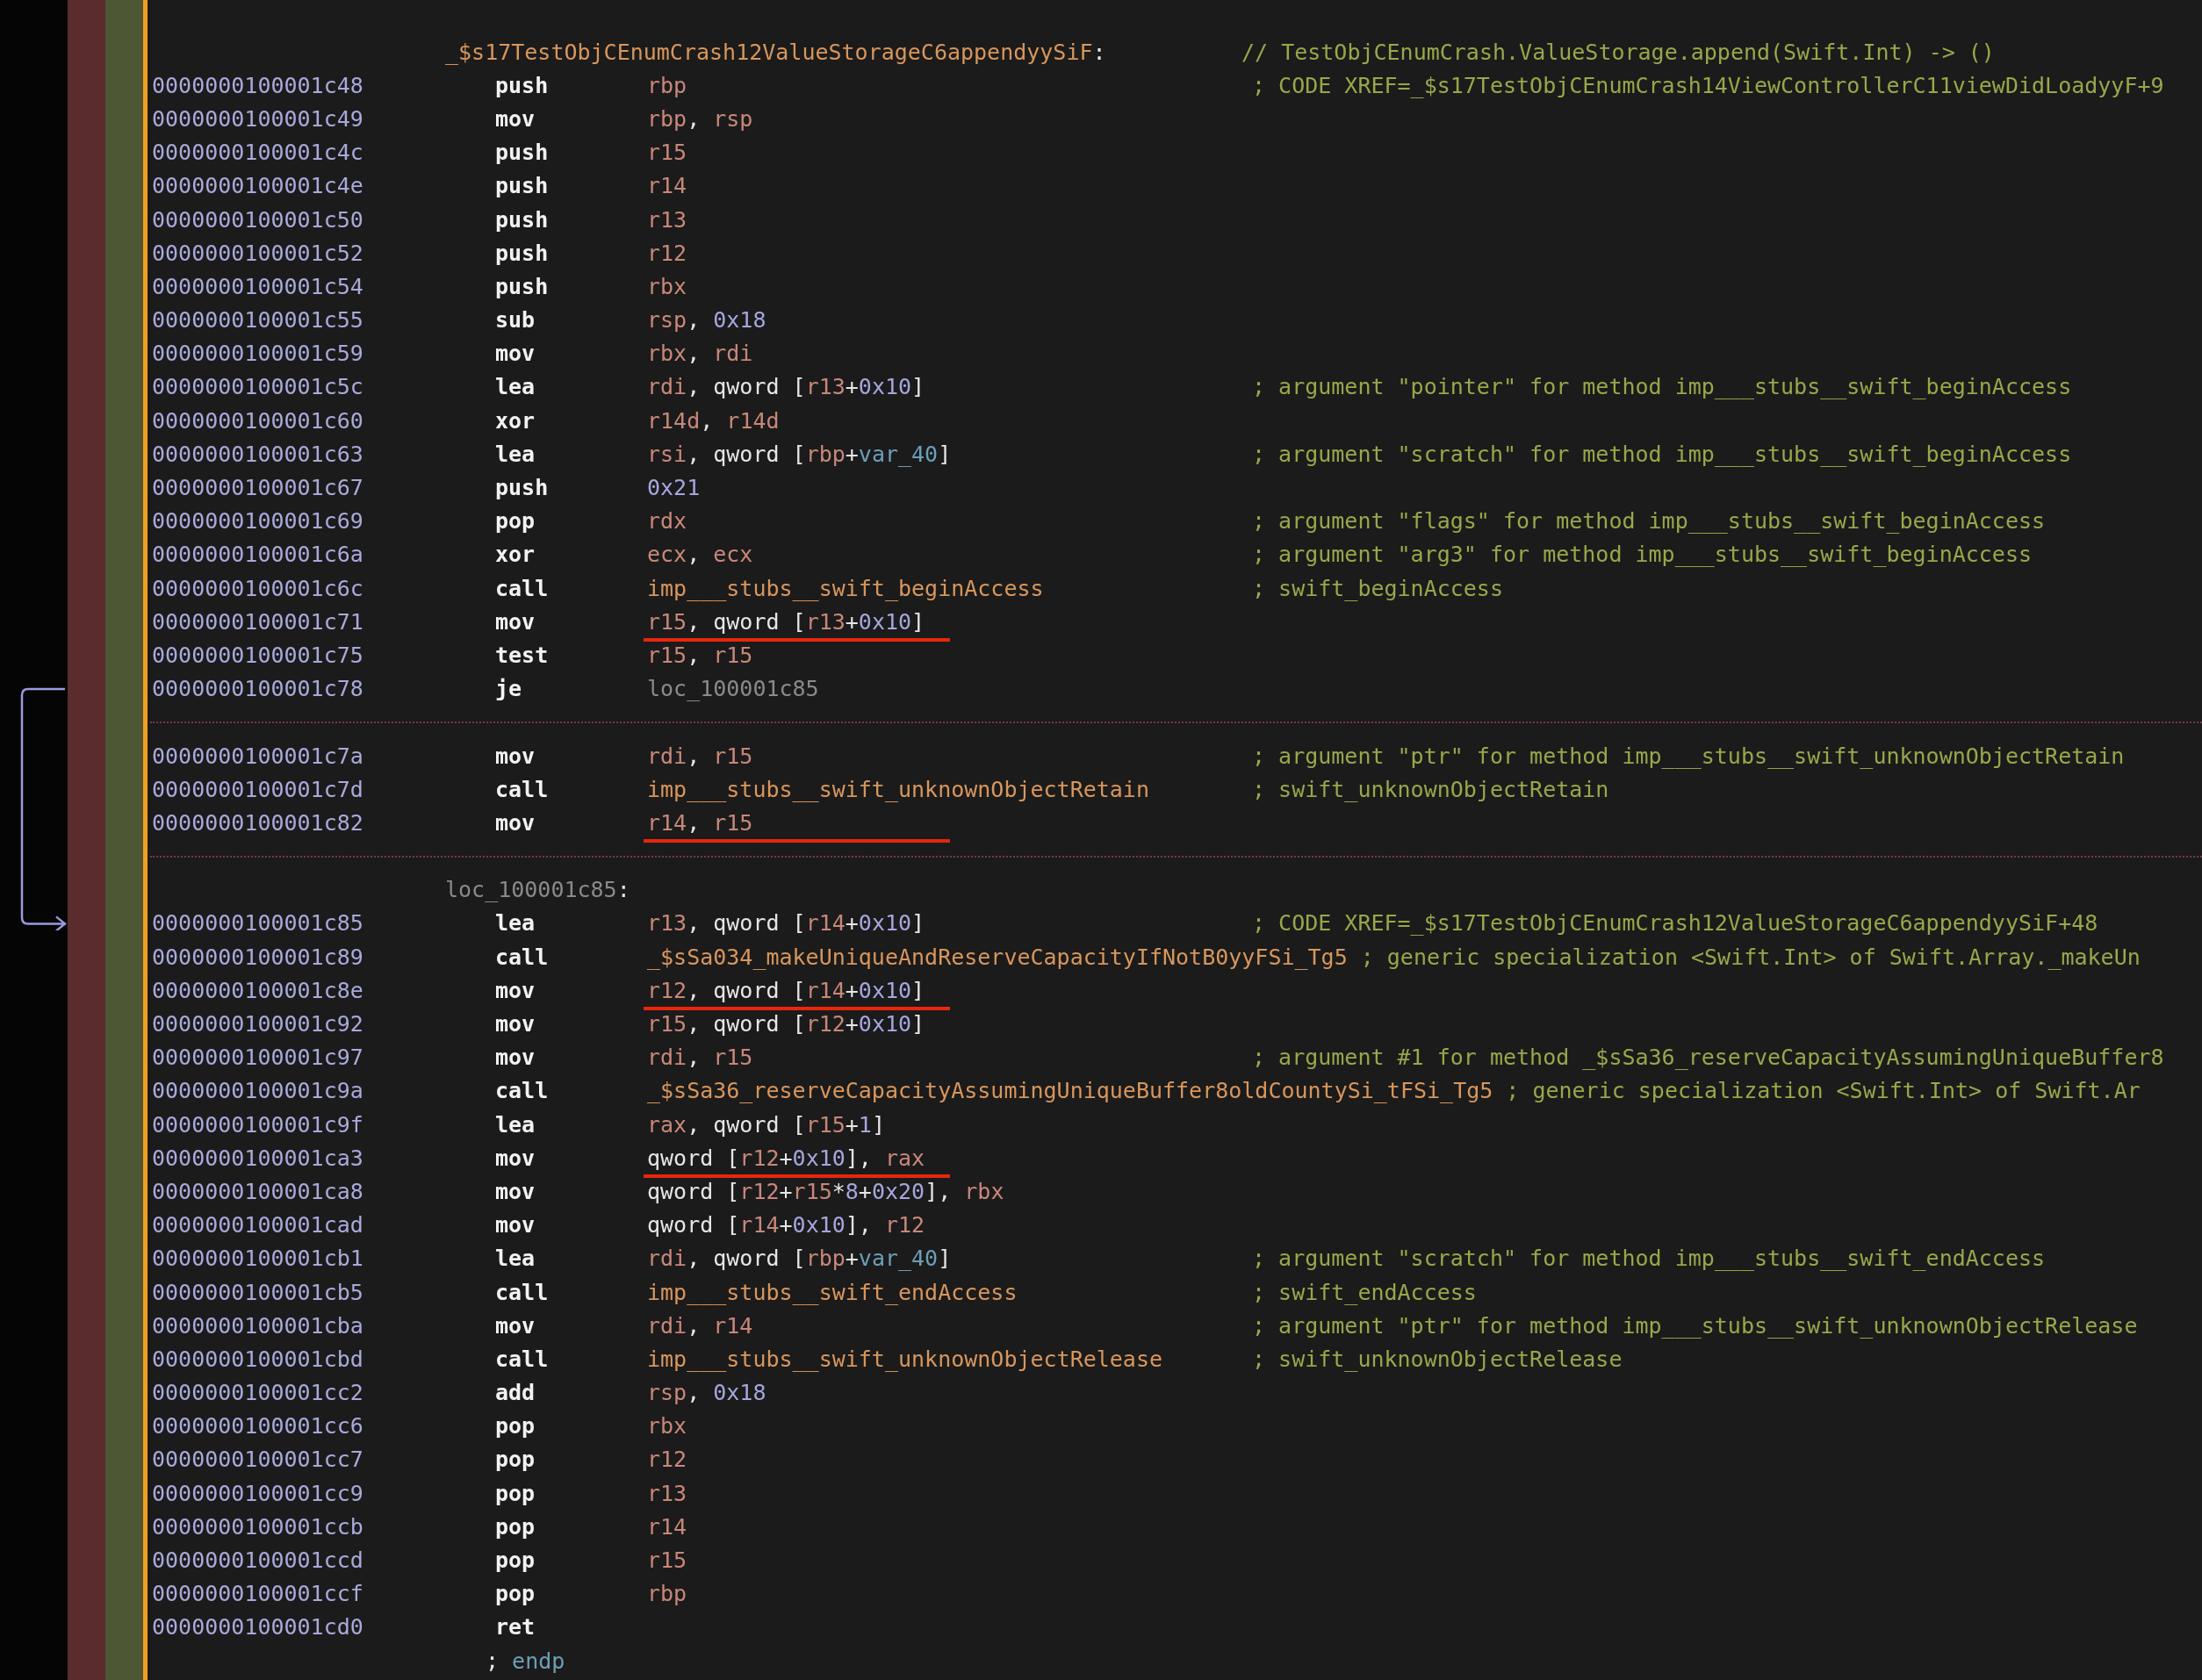  What do you see at coordinates (1688, 756) in the screenshot?
I see `comment-text: ; argument "ptr" for method imp___stubs__swift_unknownObjectRetain` at bounding box center [1688, 756].